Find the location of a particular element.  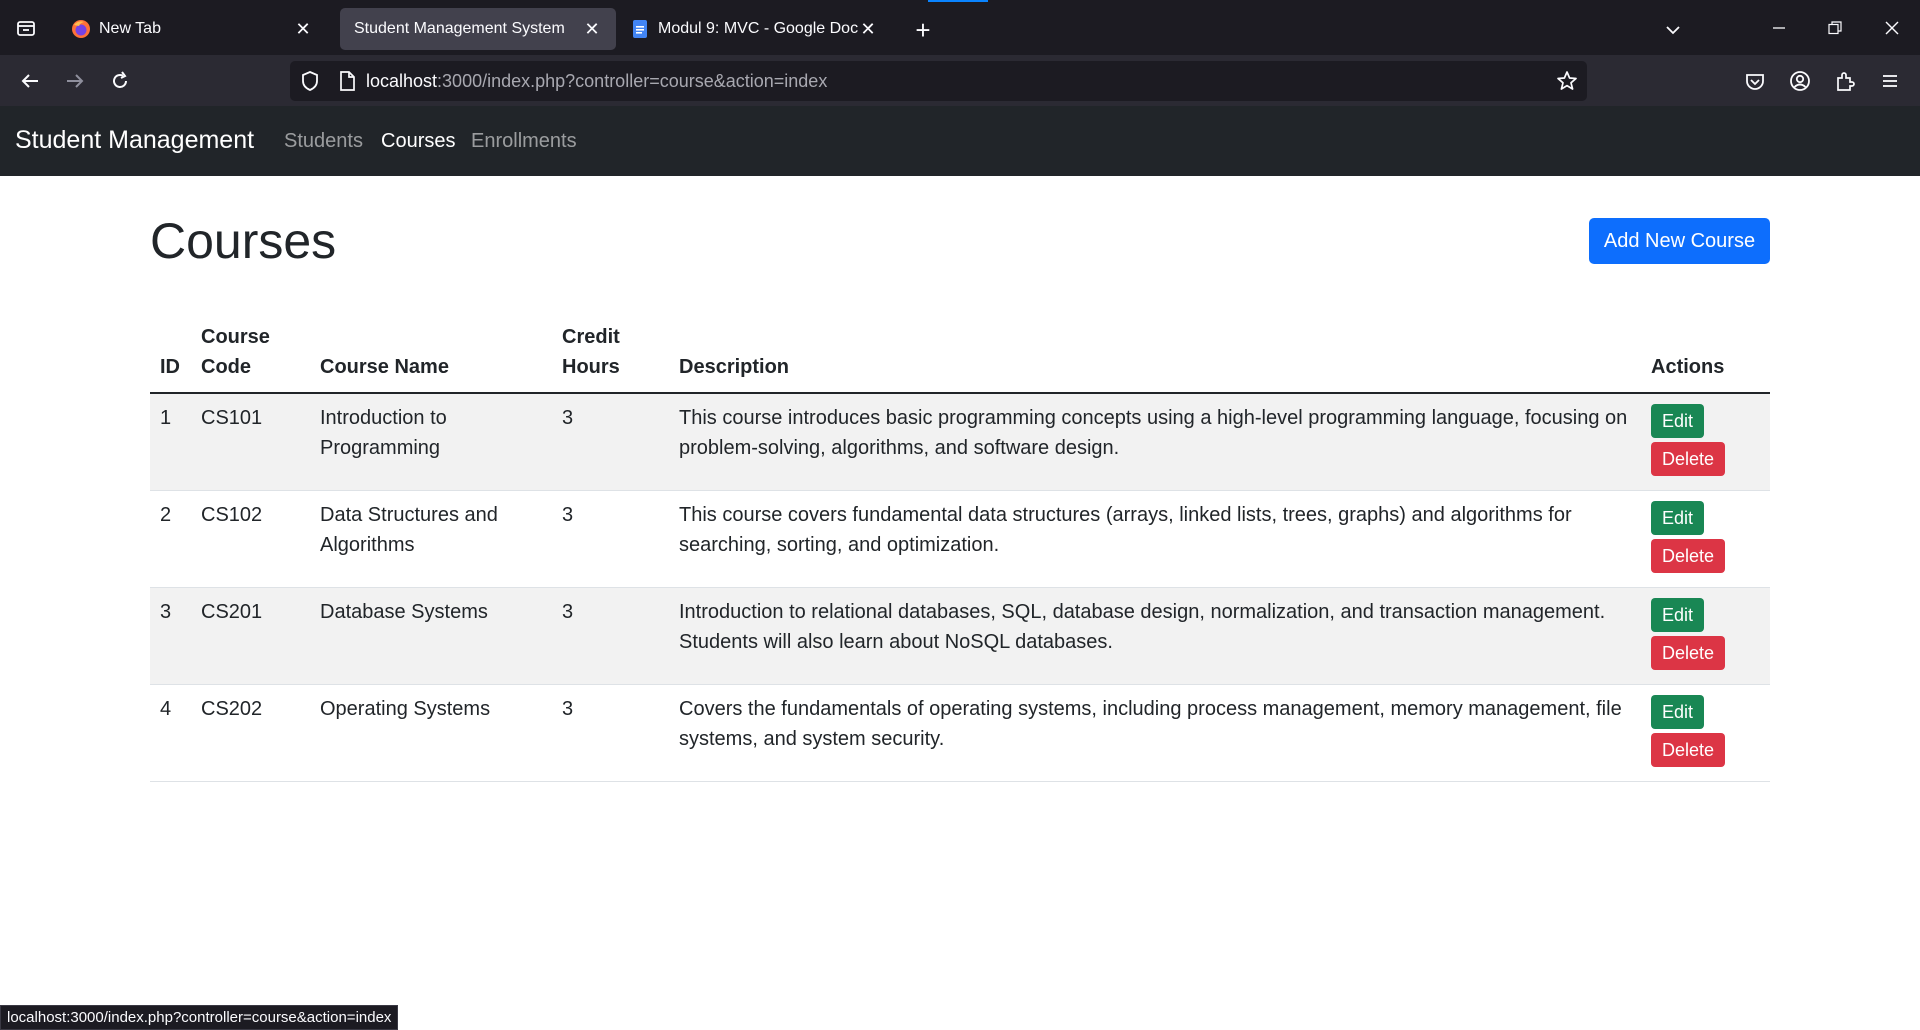

cell-code: CS101 is located at coordinates (250, 442).